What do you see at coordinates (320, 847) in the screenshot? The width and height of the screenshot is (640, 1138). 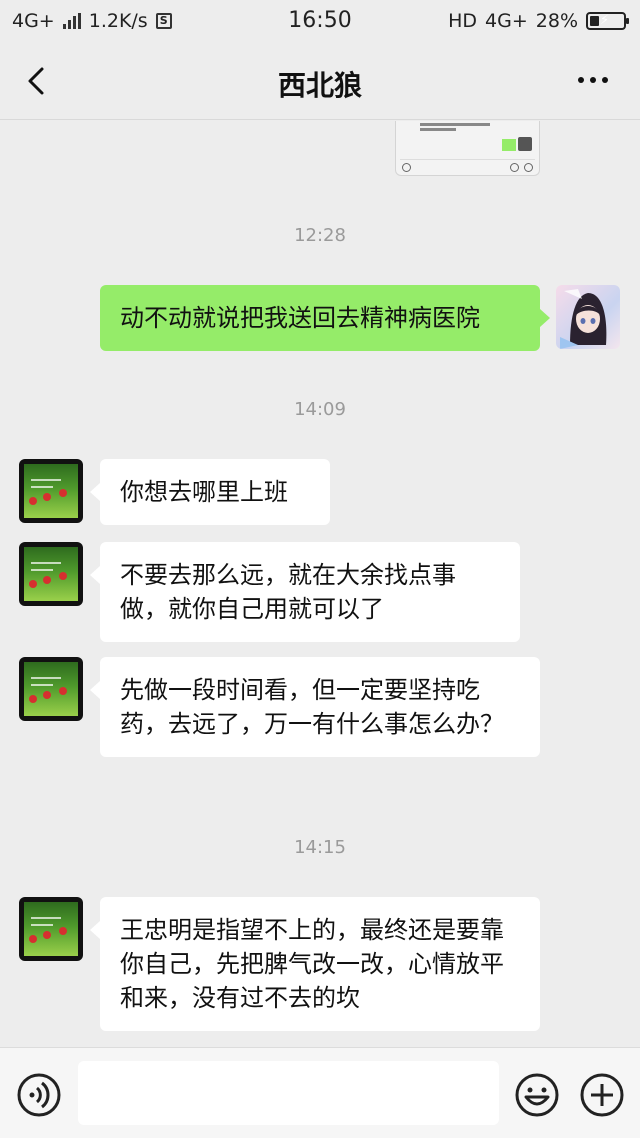 I see `timestamp: 14:15` at bounding box center [320, 847].